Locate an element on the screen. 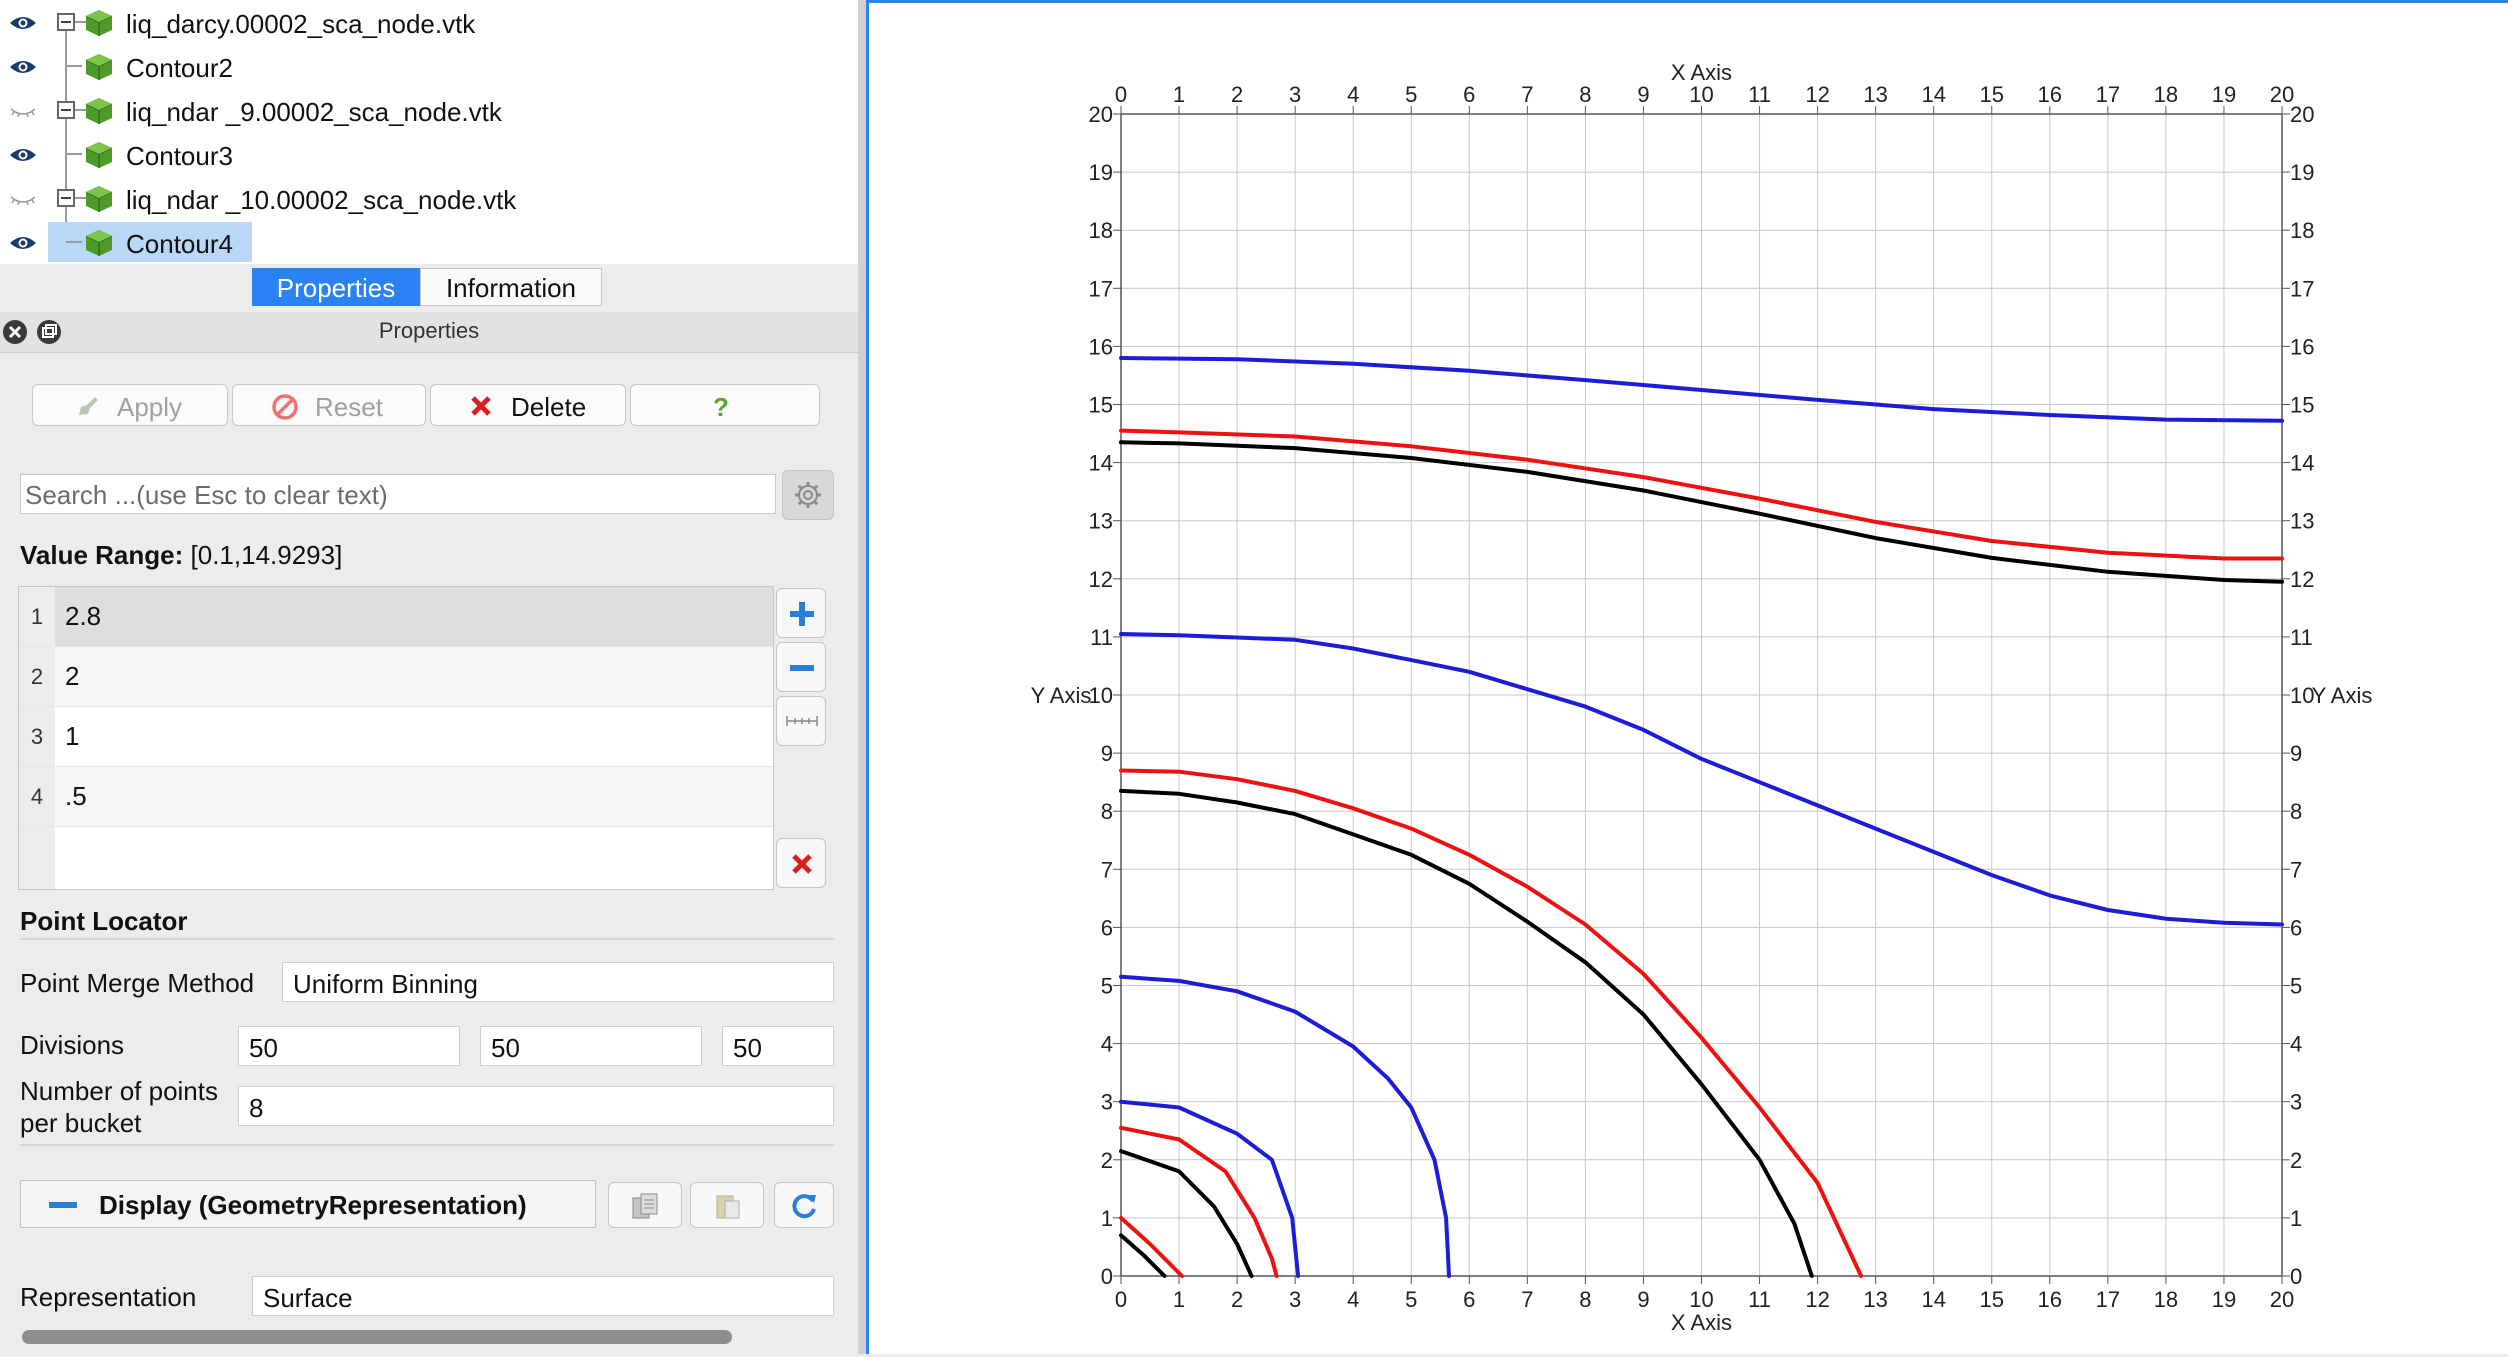 The width and height of the screenshot is (2508, 1357). tab-information: Information is located at coordinates (511, 287).